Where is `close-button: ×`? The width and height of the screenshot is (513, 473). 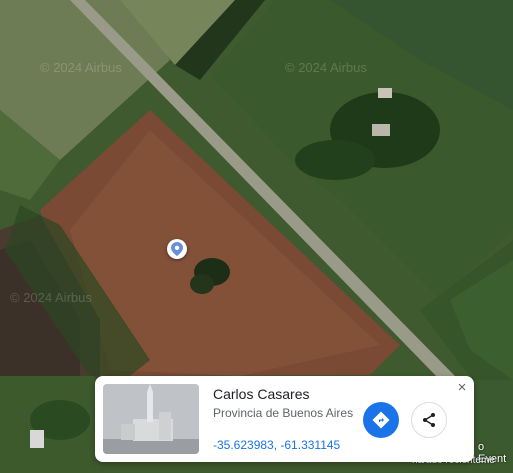
close-button: × is located at coordinates (462, 387).